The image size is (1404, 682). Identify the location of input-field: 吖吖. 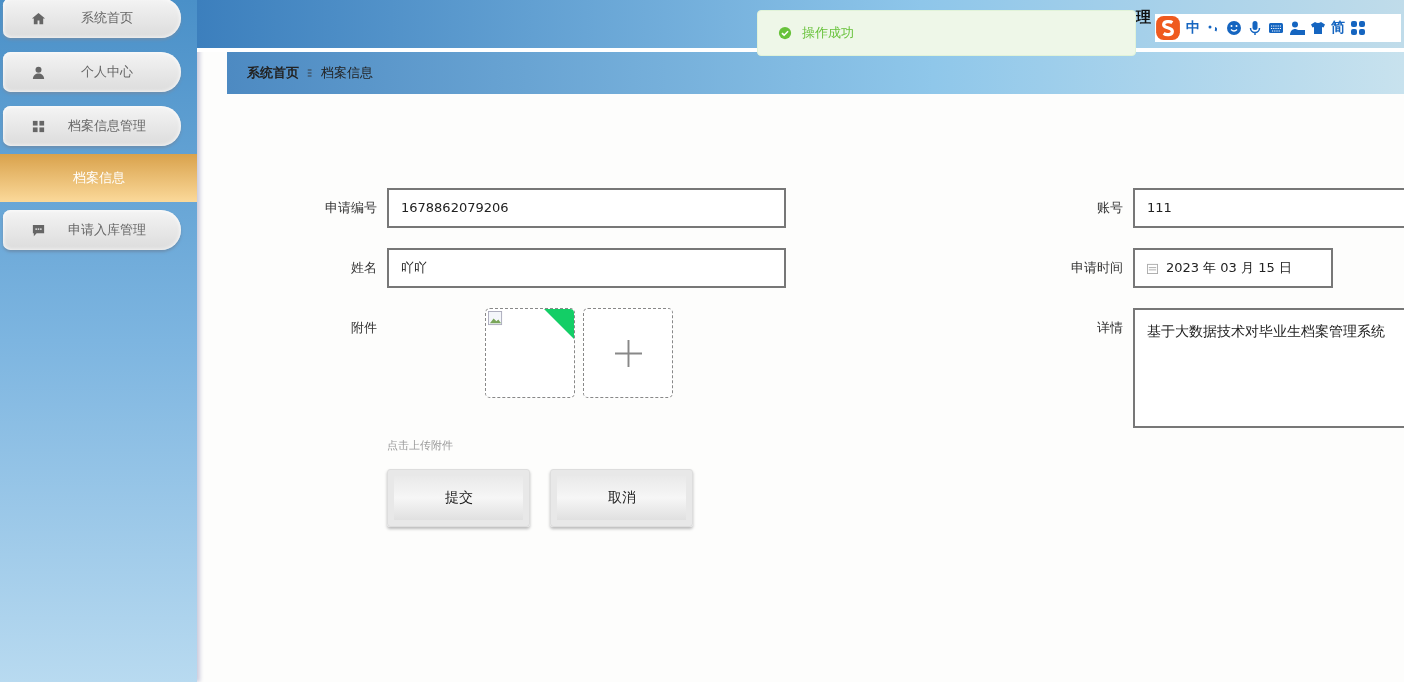
(586, 268).